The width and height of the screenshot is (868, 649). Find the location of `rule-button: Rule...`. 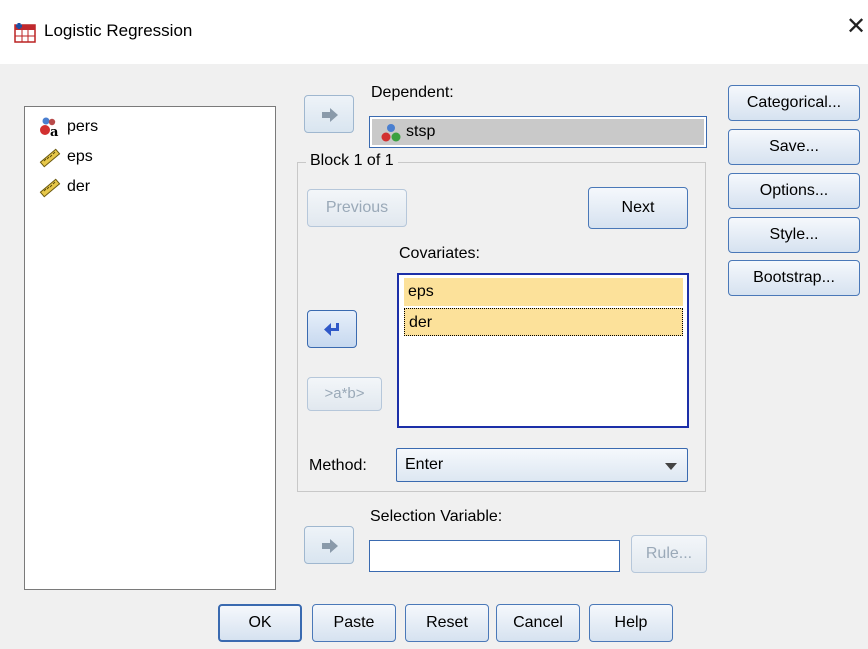

rule-button: Rule... is located at coordinates (669, 554).